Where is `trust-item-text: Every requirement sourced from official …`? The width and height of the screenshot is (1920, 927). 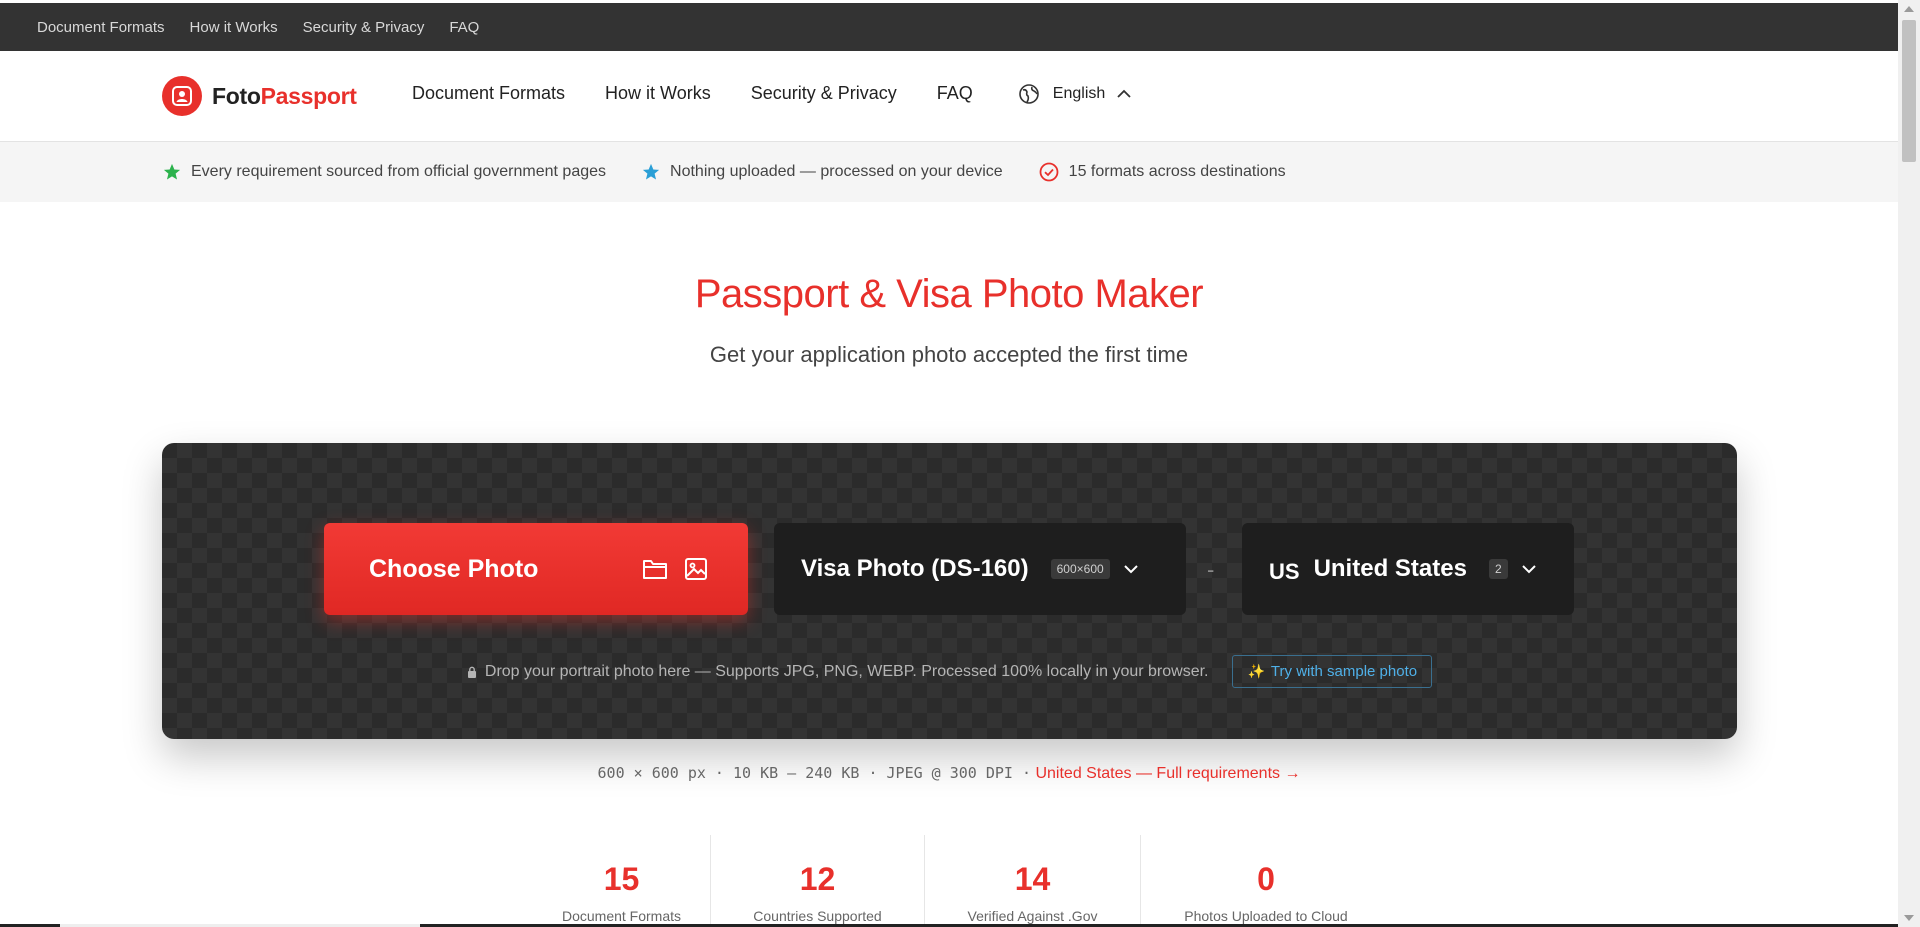 trust-item-text: Every requirement sourced from official … is located at coordinates (399, 171).